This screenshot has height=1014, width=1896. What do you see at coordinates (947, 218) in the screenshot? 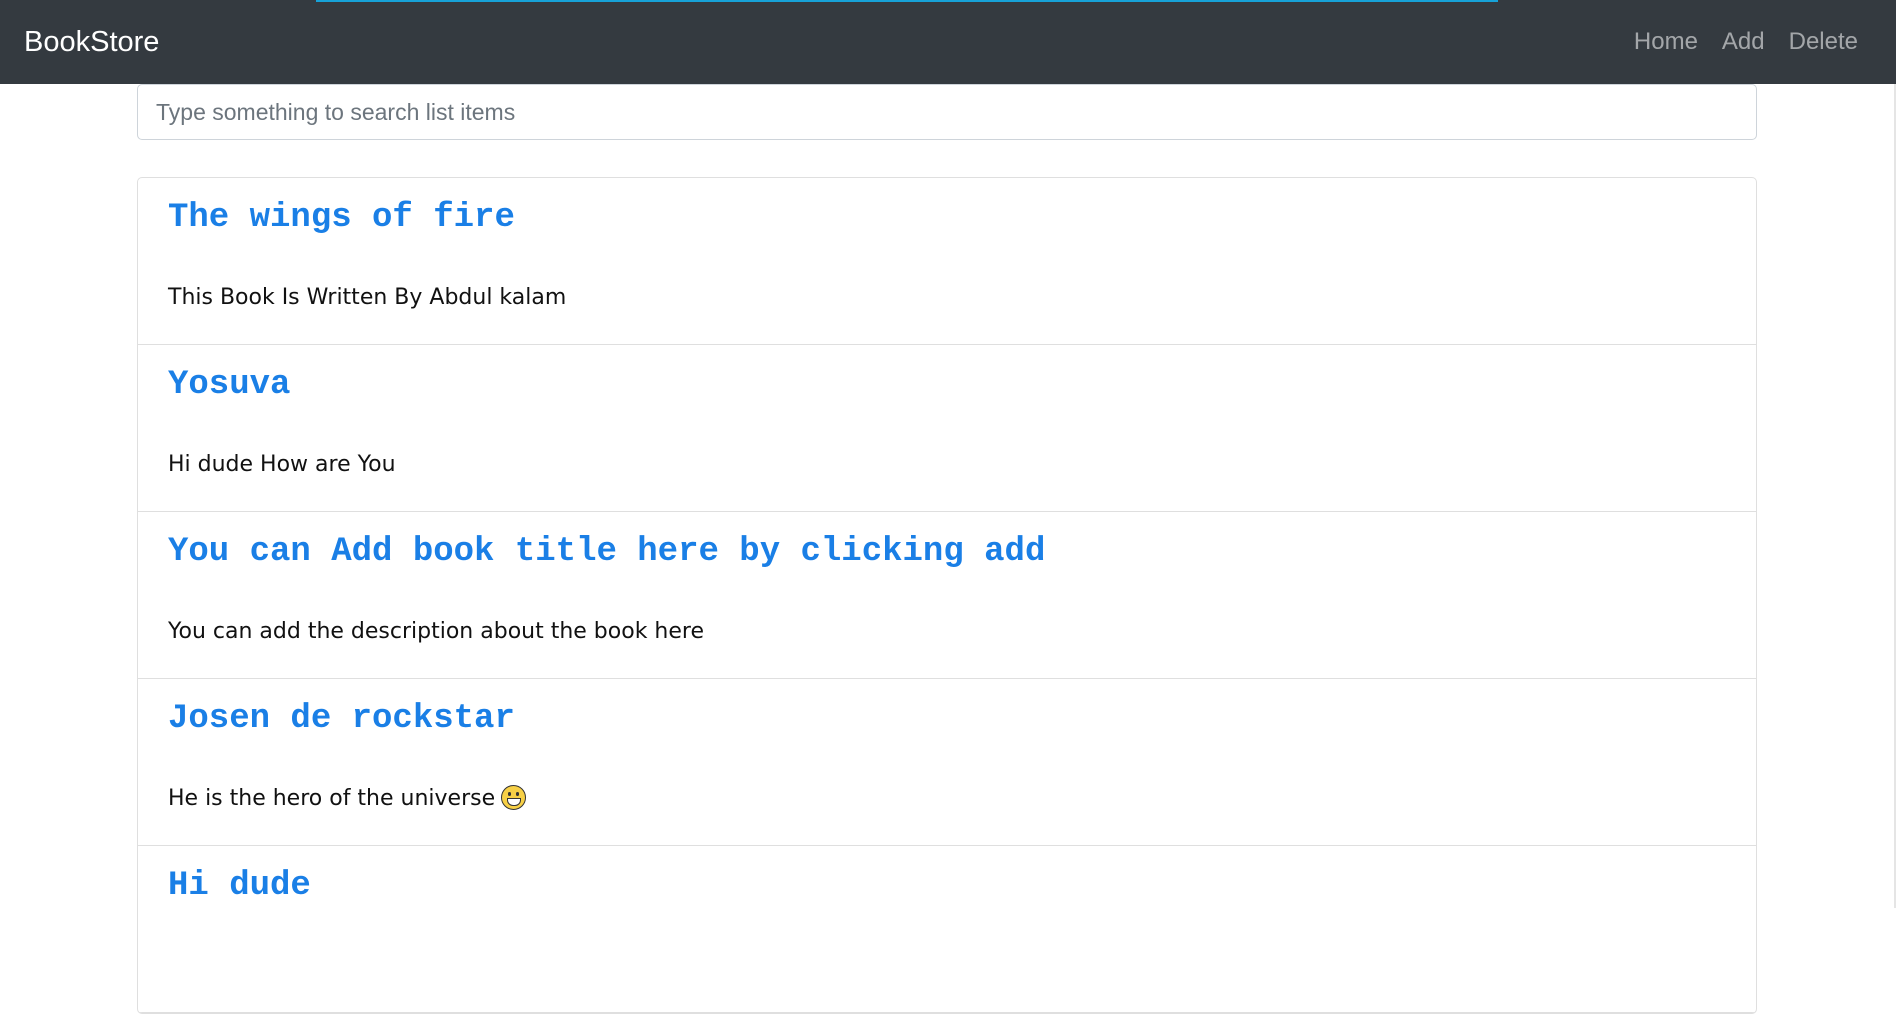
I see `book-title-link: The wings of fire` at bounding box center [947, 218].